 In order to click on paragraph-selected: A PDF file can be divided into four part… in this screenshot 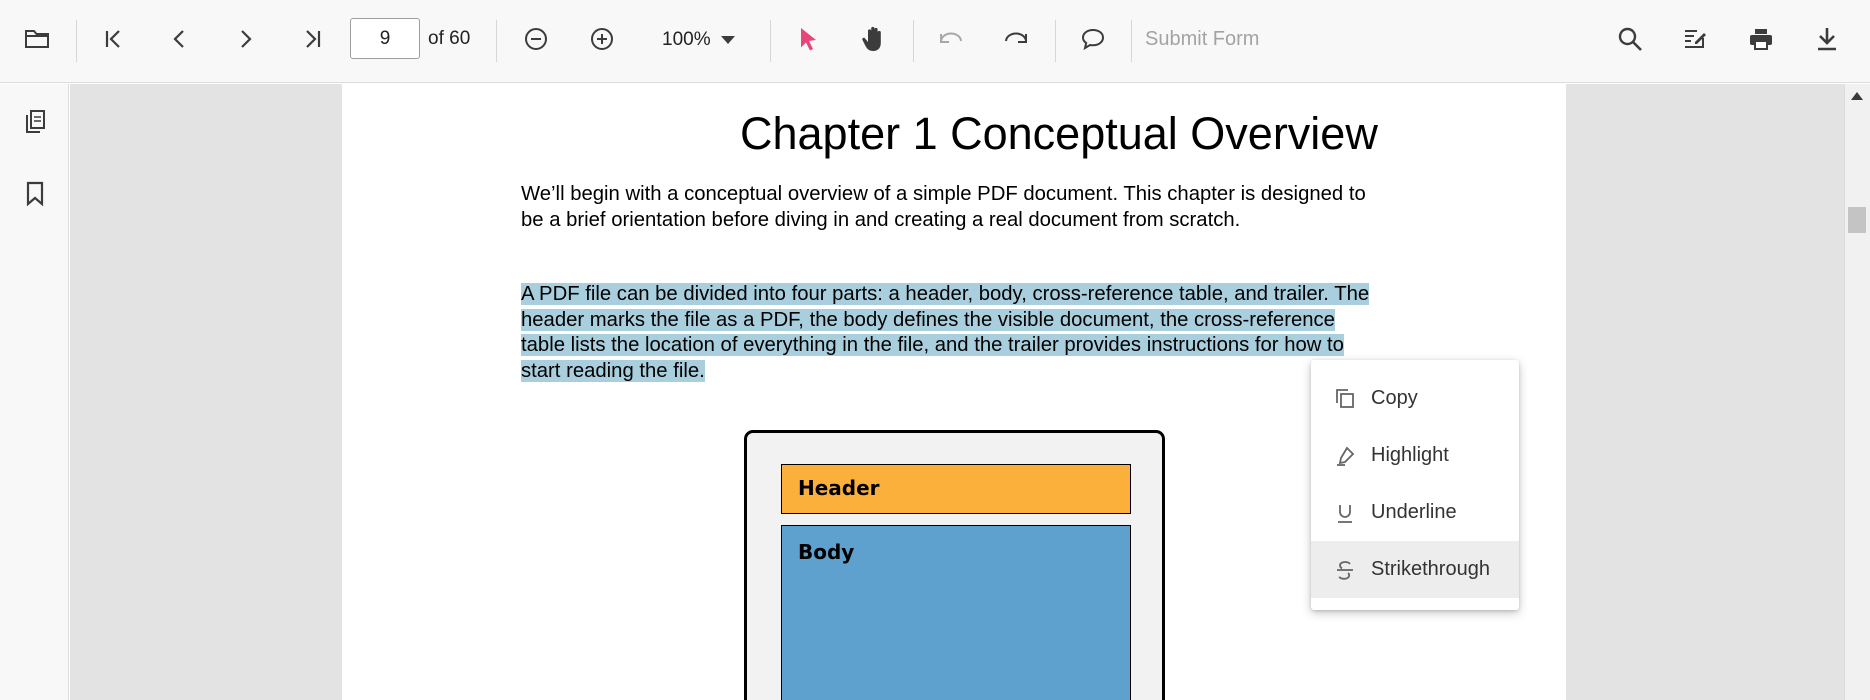, I will do `click(951, 333)`.